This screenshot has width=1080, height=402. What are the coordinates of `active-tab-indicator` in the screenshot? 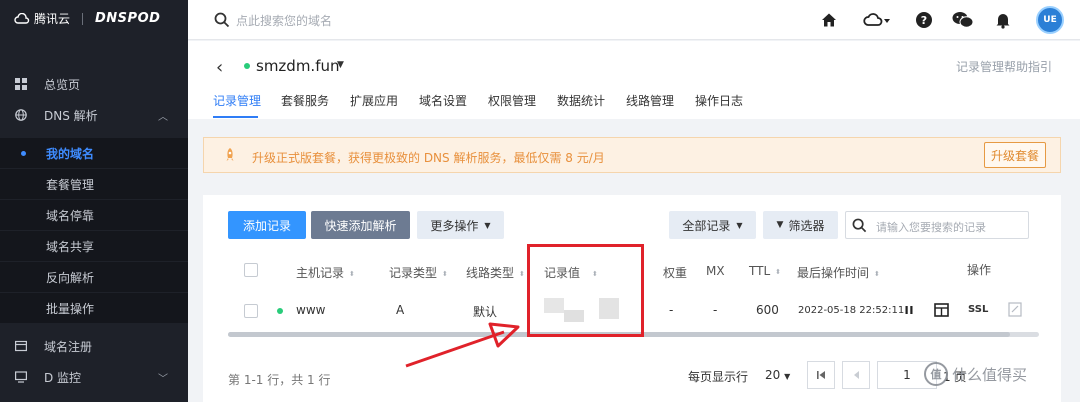 It's located at (235, 117).